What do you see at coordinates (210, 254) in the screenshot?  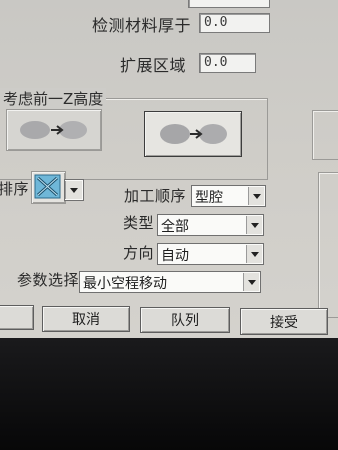 I see `direction-select: 自动` at bounding box center [210, 254].